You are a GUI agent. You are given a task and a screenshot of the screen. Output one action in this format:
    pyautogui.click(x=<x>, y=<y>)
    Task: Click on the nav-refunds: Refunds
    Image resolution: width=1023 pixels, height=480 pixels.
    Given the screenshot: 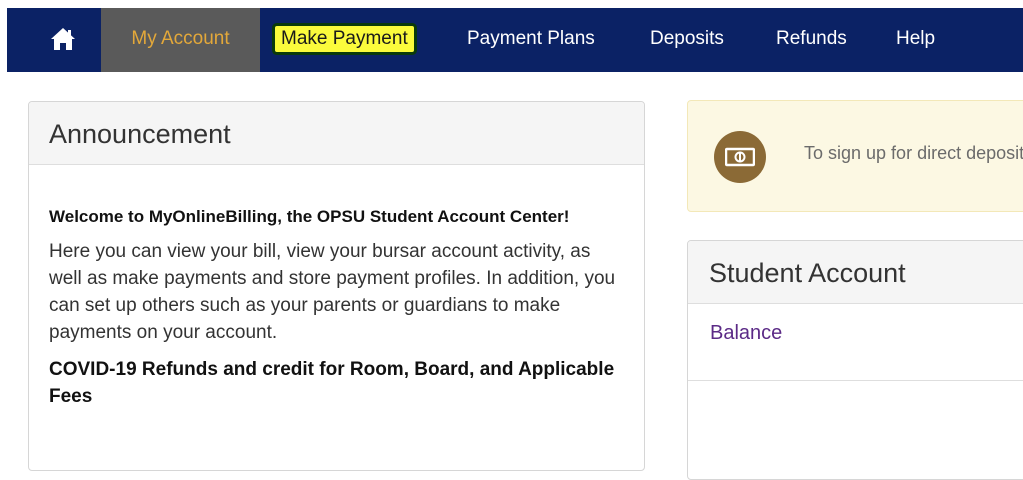 What is the action you would take?
    pyautogui.click(x=811, y=40)
    